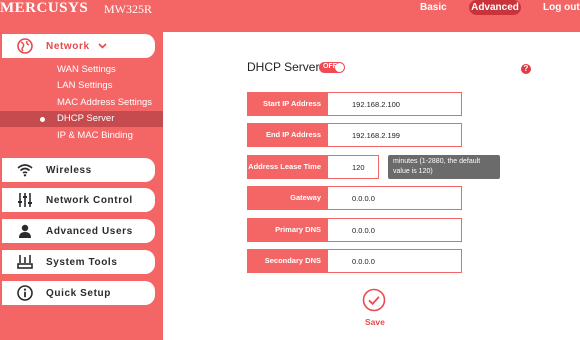  What do you see at coordinates (81, 103) in the screenshot?
I see `sidebar-subitem-mac-address-settings: MAC Address Settings` at bounding box center [81, 103].